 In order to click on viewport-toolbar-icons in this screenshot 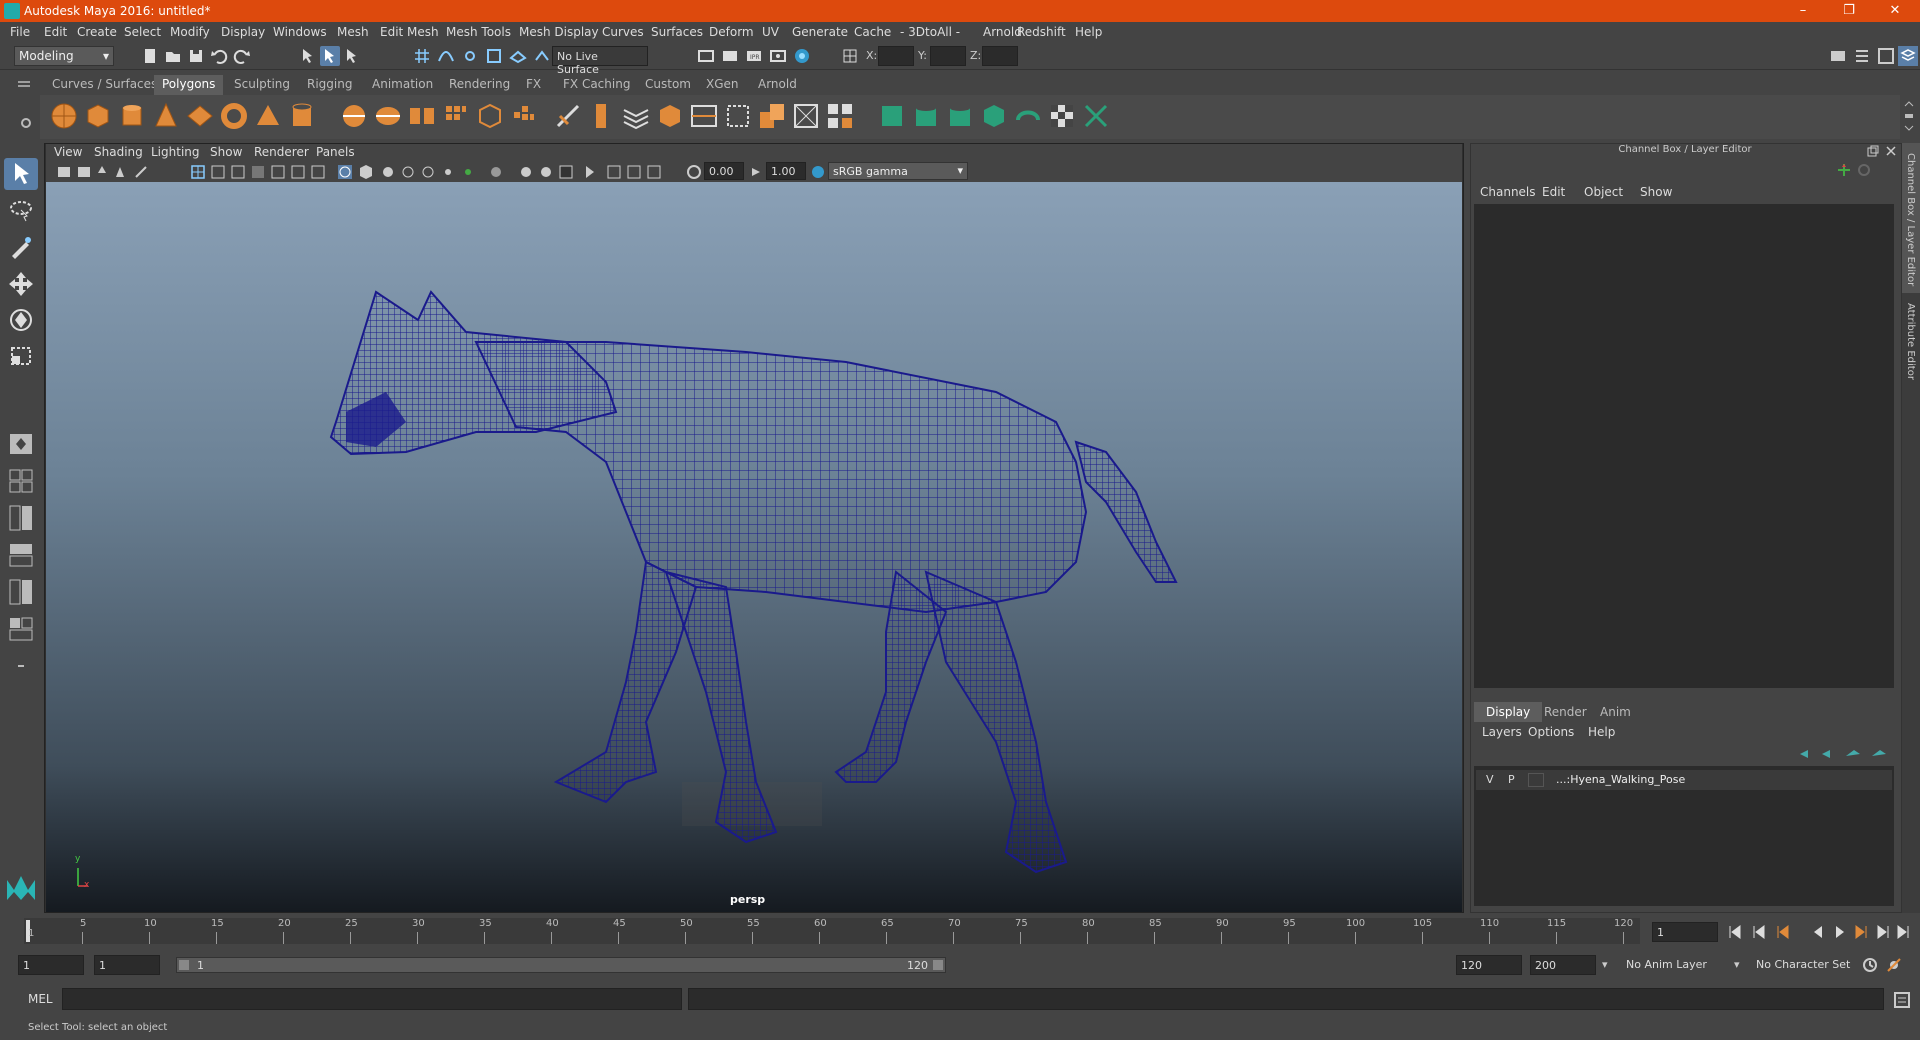, I will do `click(286, 172)`.